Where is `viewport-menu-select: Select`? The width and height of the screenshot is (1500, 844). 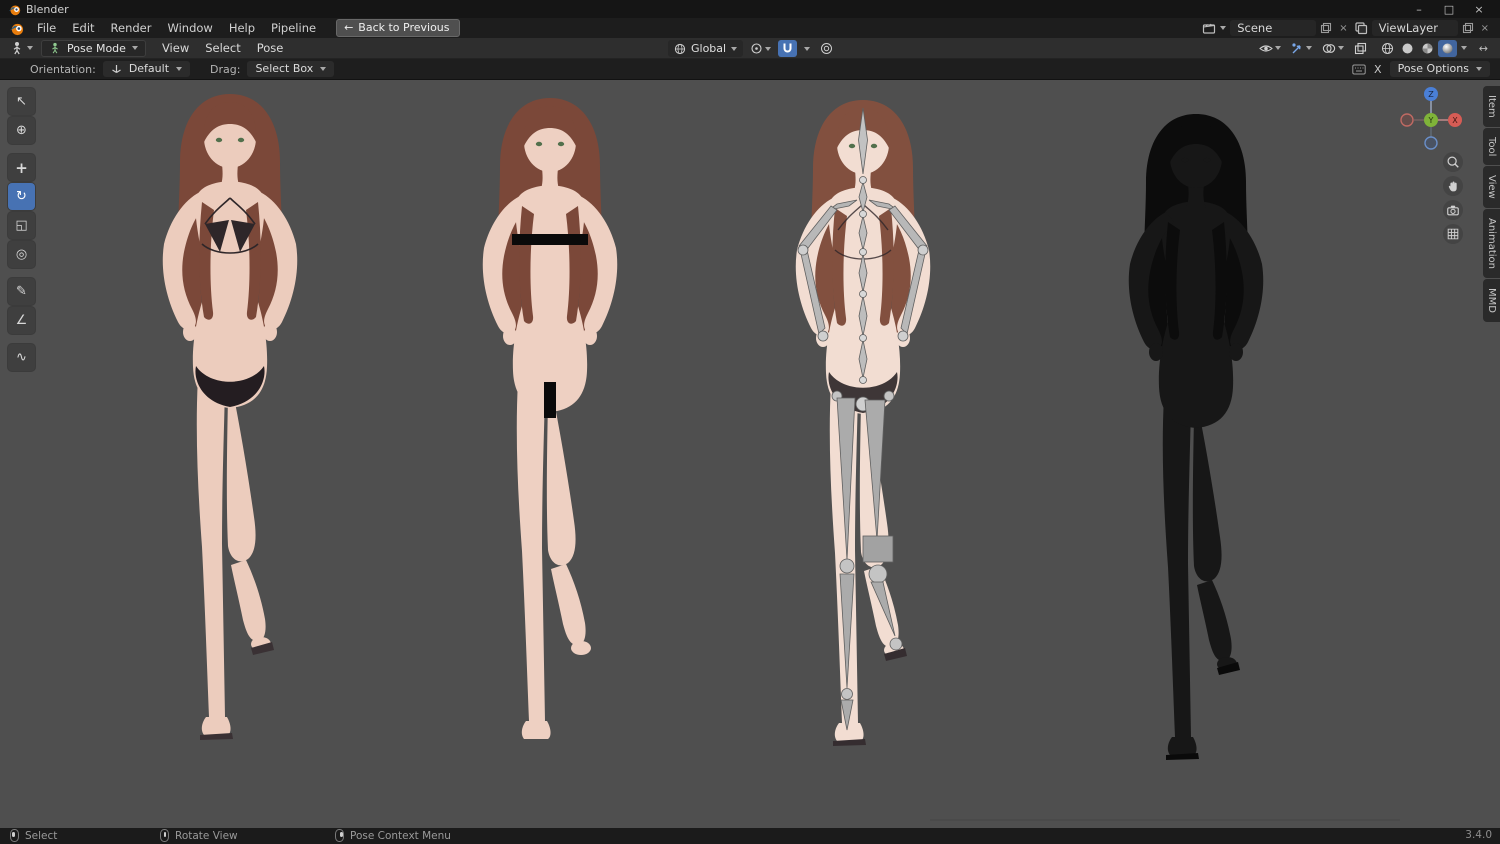
viewport-menu-select: Select is located at coordinates (222, 48).